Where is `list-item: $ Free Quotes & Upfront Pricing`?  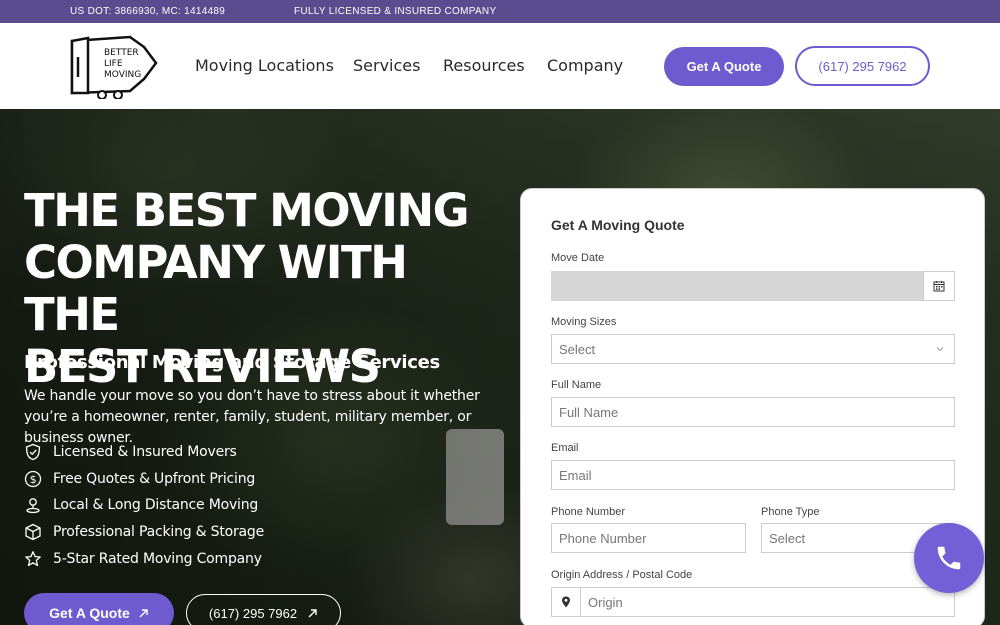
list-item: $ Free Quotes & Upfront Pricing is located at coordinates (144, 483).